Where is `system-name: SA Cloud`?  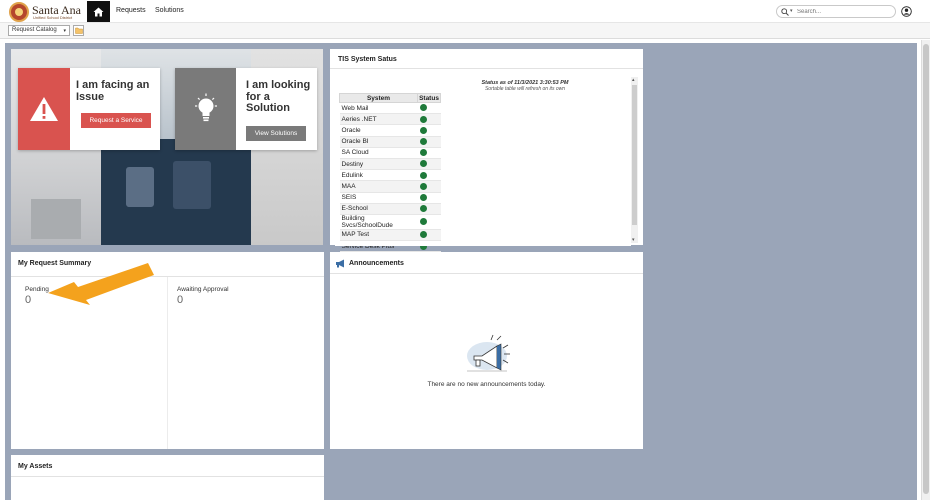 system-name: SA Cloud is located at coordinates (378, 153).